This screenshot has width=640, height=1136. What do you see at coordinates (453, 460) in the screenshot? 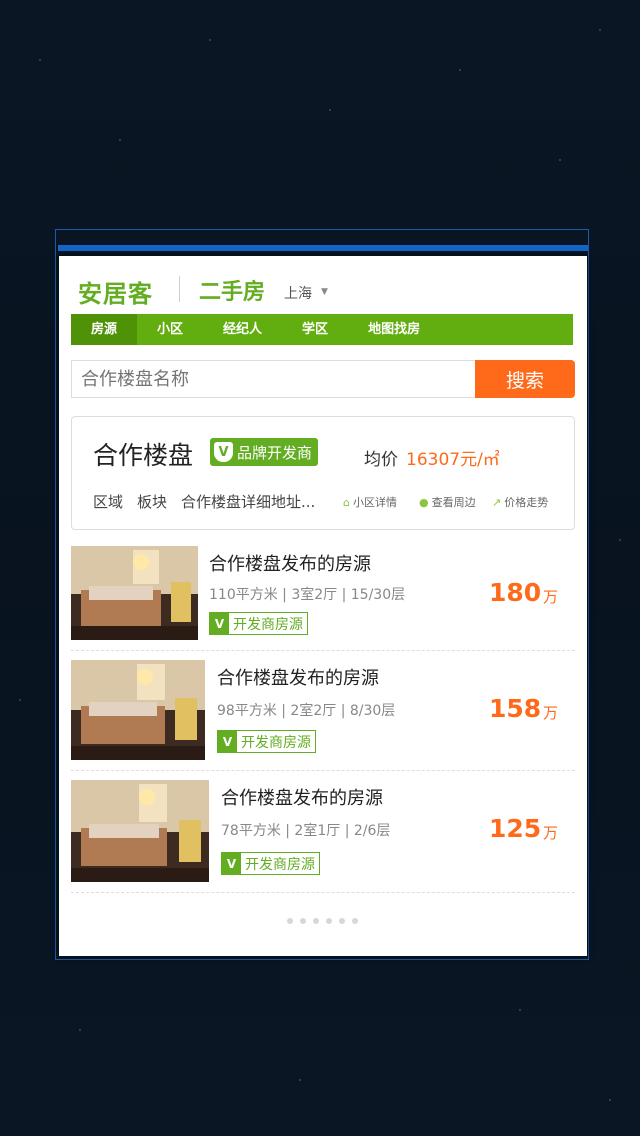
I see `avg-price-value: 16307元/㎡` at bounding box center [453, 460].